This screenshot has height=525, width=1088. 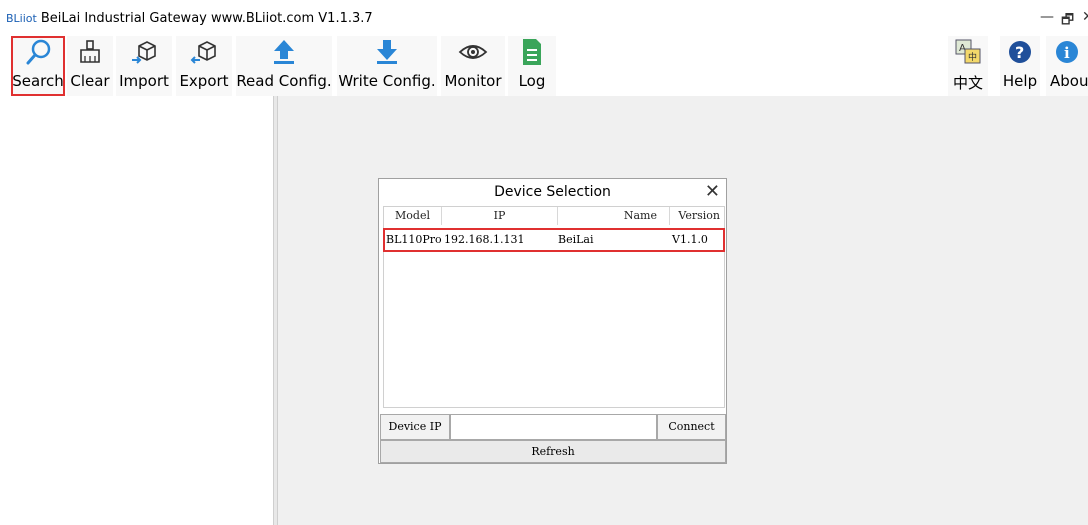 I want to click on read-config-label: Read Config., so click(x=284, y=81).